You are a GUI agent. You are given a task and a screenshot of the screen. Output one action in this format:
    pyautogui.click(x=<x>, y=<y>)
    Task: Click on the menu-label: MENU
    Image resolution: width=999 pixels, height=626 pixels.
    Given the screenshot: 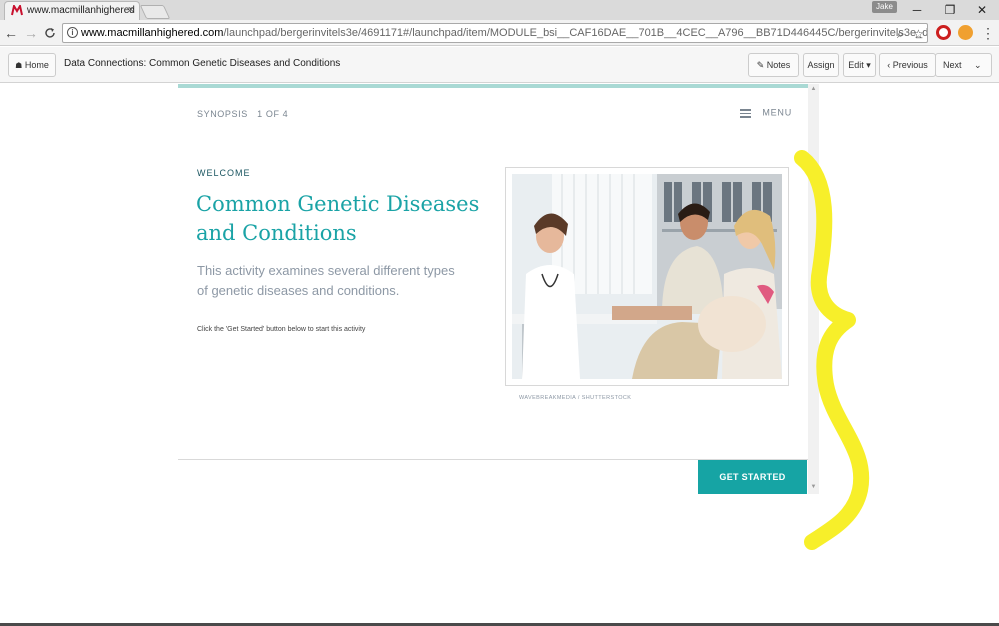 What is the action you would take?
    pyautogui.click(x=777, y=112)
    